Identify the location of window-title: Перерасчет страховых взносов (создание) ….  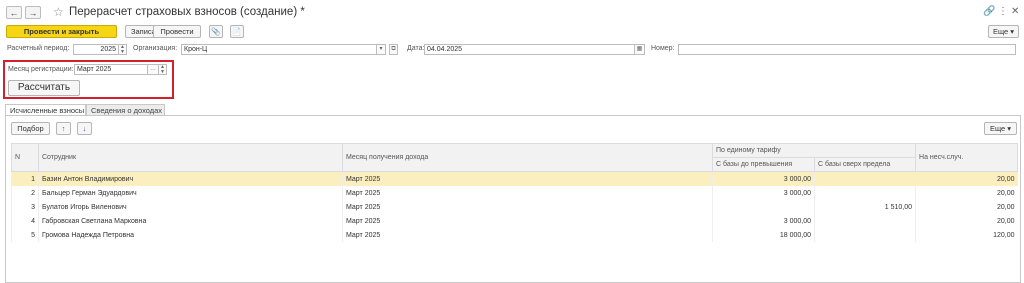
(187, 12).